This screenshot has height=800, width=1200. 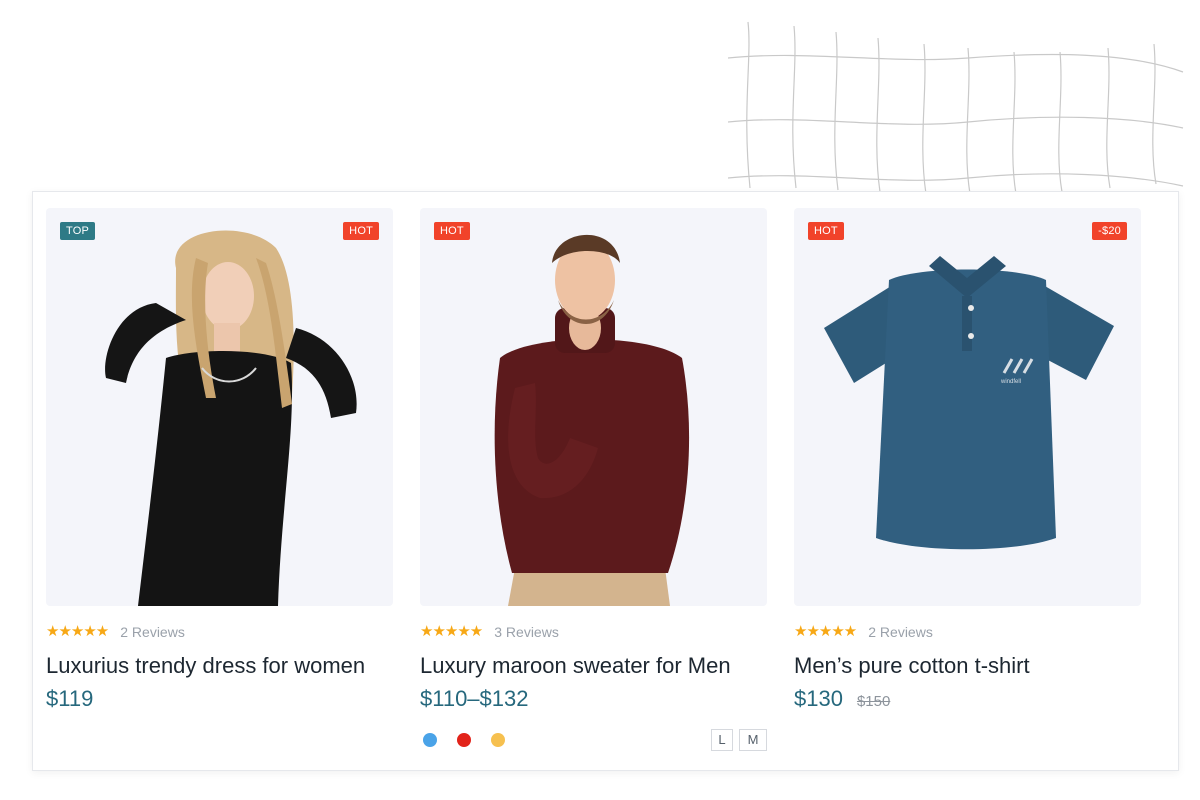 I want to click on color-swatches, so click(x=464, y=740).